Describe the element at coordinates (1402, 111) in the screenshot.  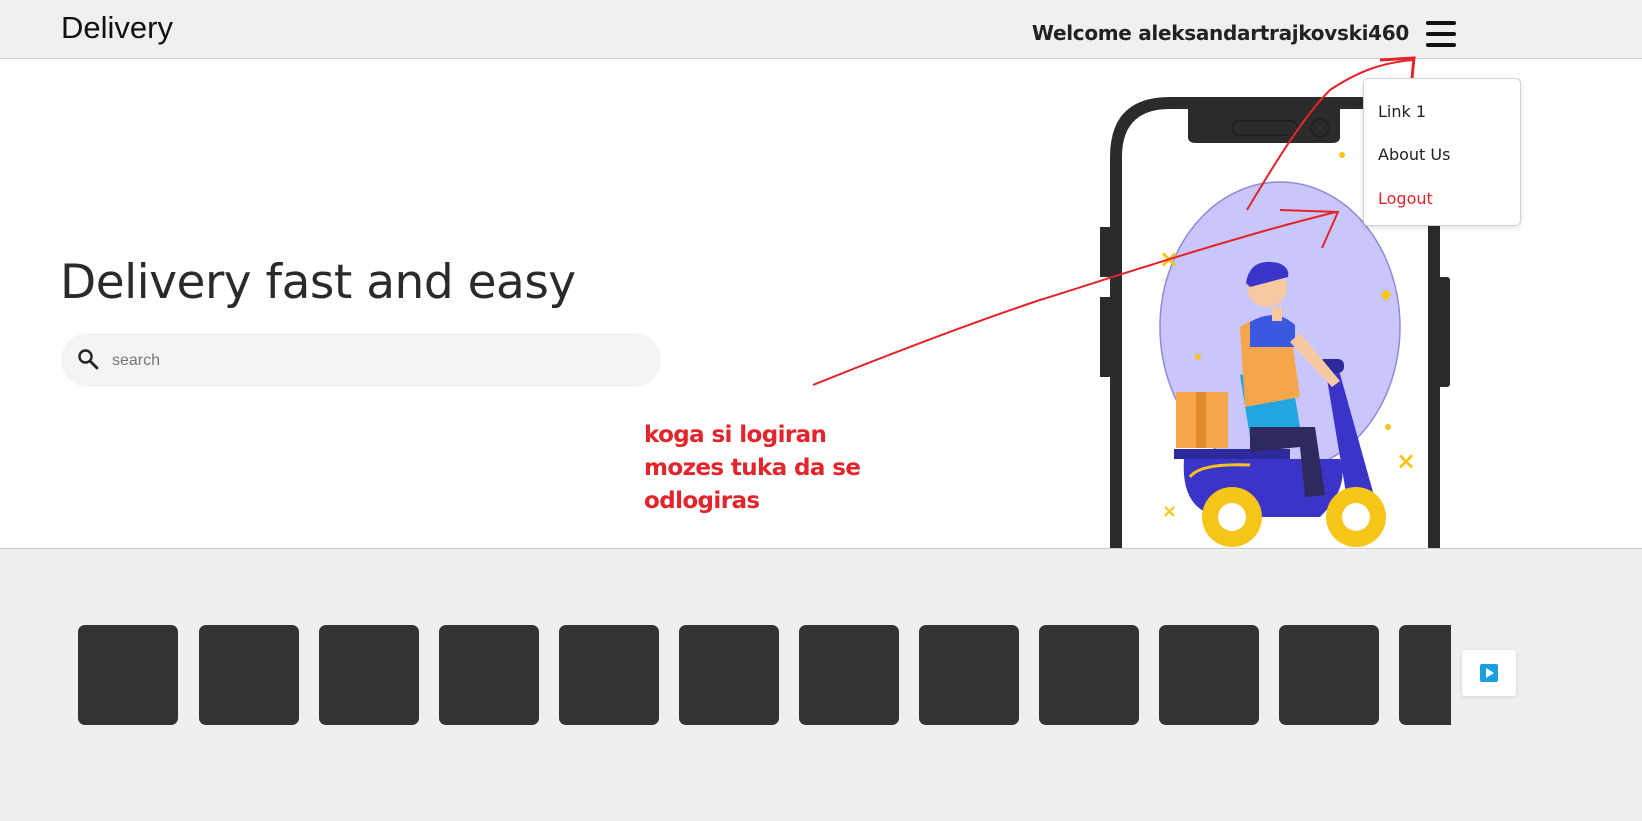
I see `menu-item-link-1: Link 1` at that location.